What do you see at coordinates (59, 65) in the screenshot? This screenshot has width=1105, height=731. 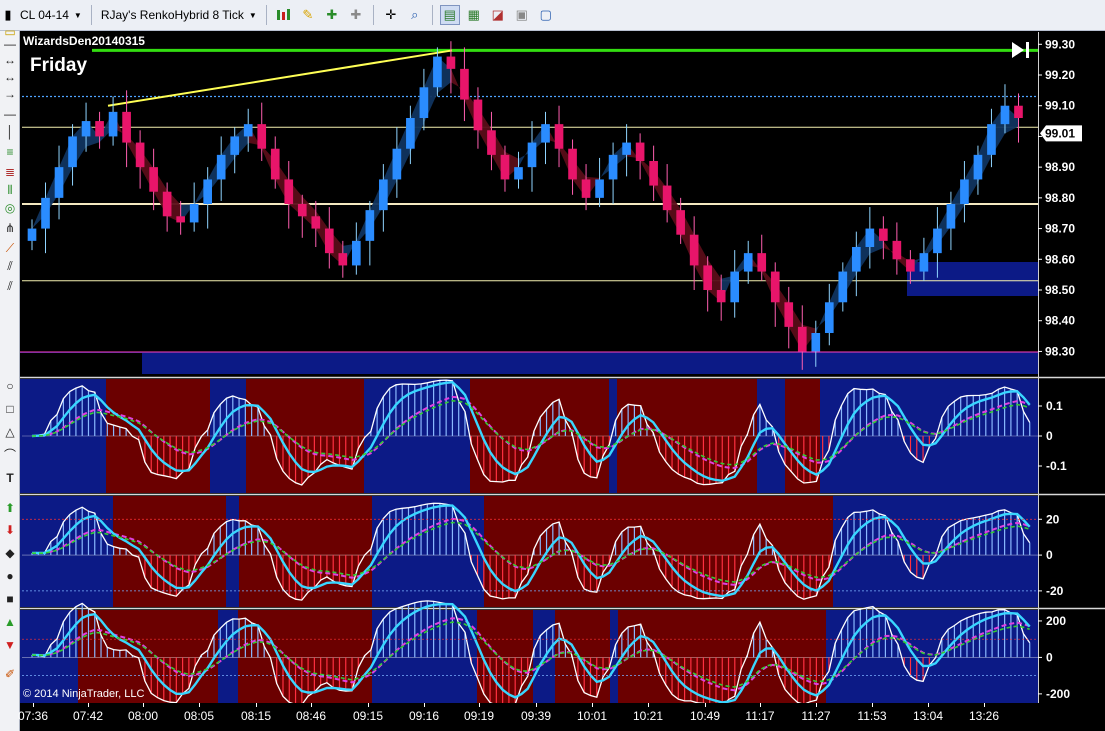 I see `day-label: Friday` at bounding box center [59, 65].